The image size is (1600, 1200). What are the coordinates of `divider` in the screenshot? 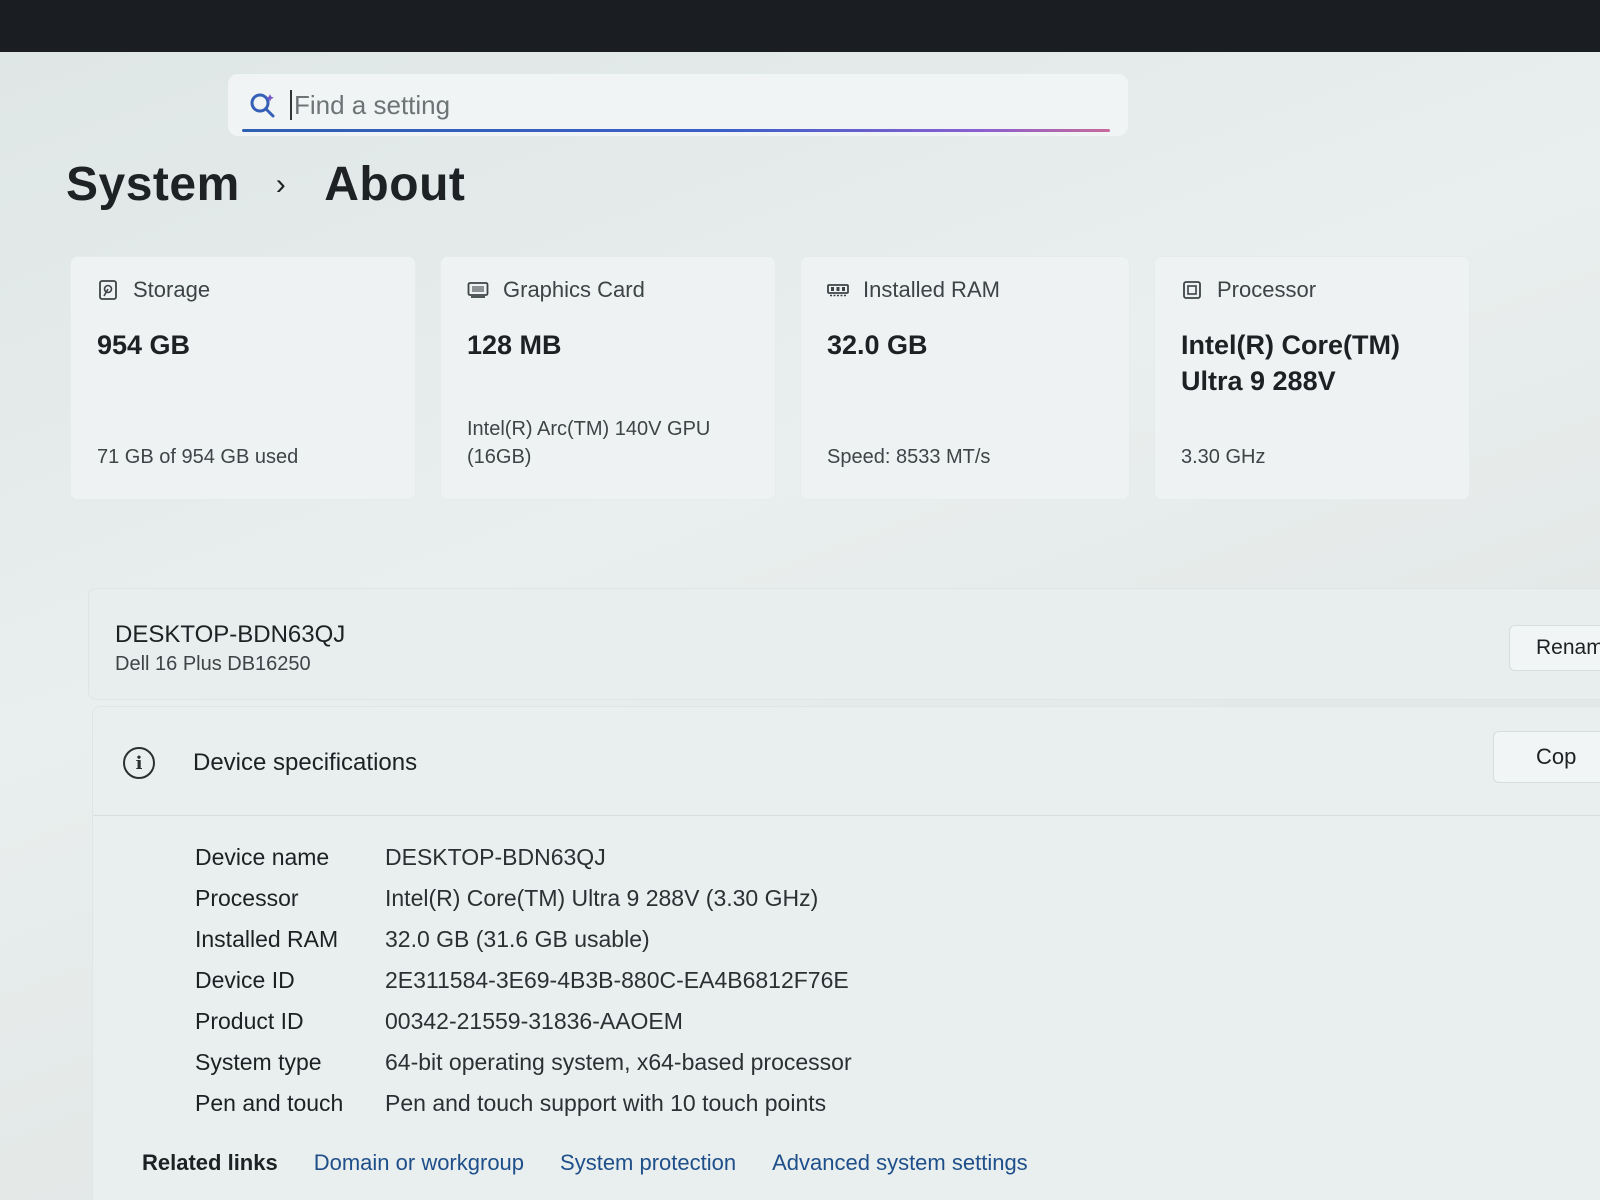 It's located at (846, 815).